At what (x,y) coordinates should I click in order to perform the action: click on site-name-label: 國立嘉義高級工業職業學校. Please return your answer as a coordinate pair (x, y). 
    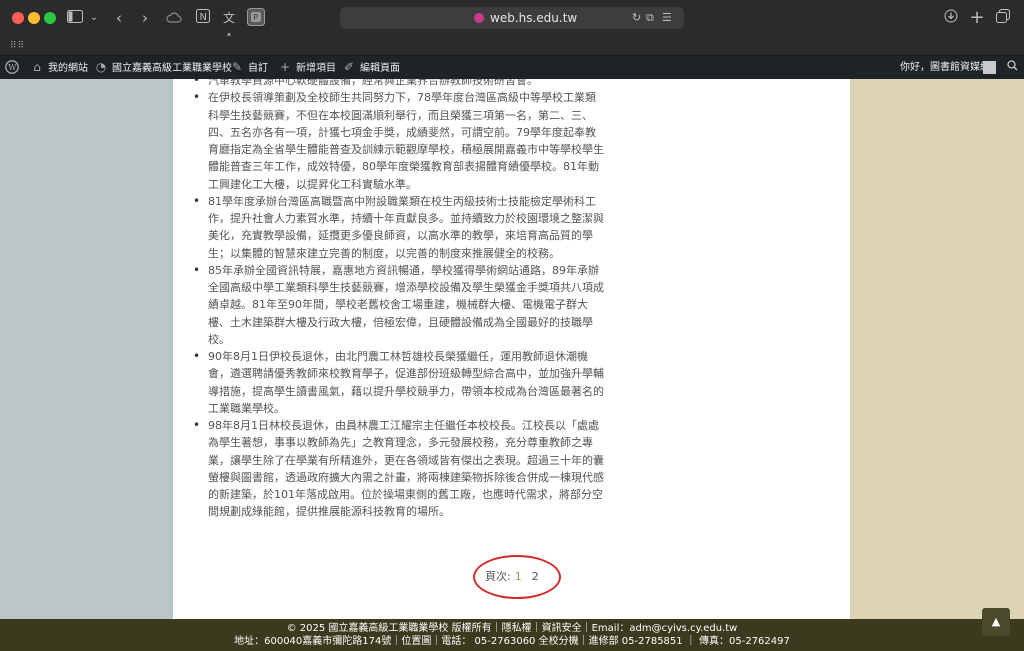
    Looking at the image, I should click on (172, 68).